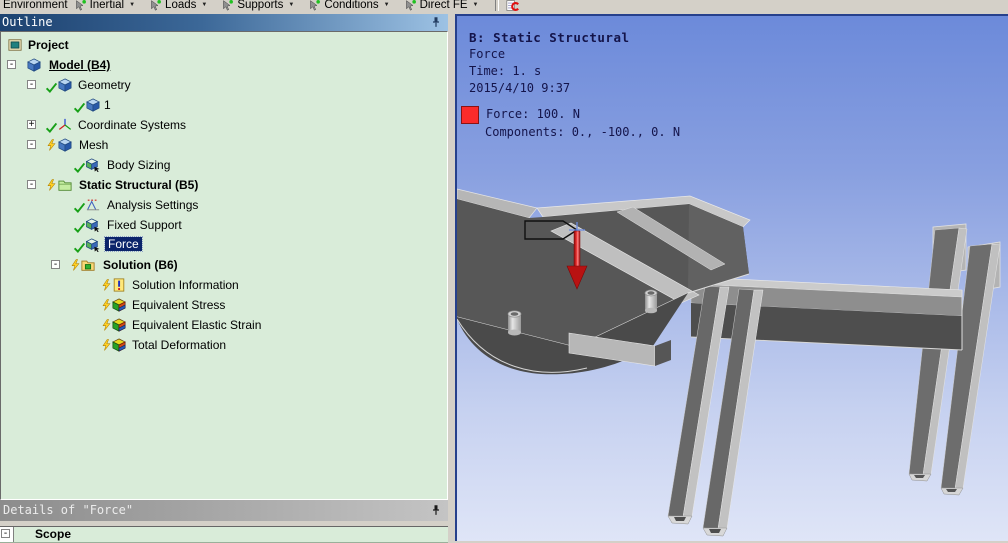 The width and height of the screenshot is (1008, 543). Describe the element at coordinates (181, 5) in the screenshot. I see `loads-label: Loads` at that location.